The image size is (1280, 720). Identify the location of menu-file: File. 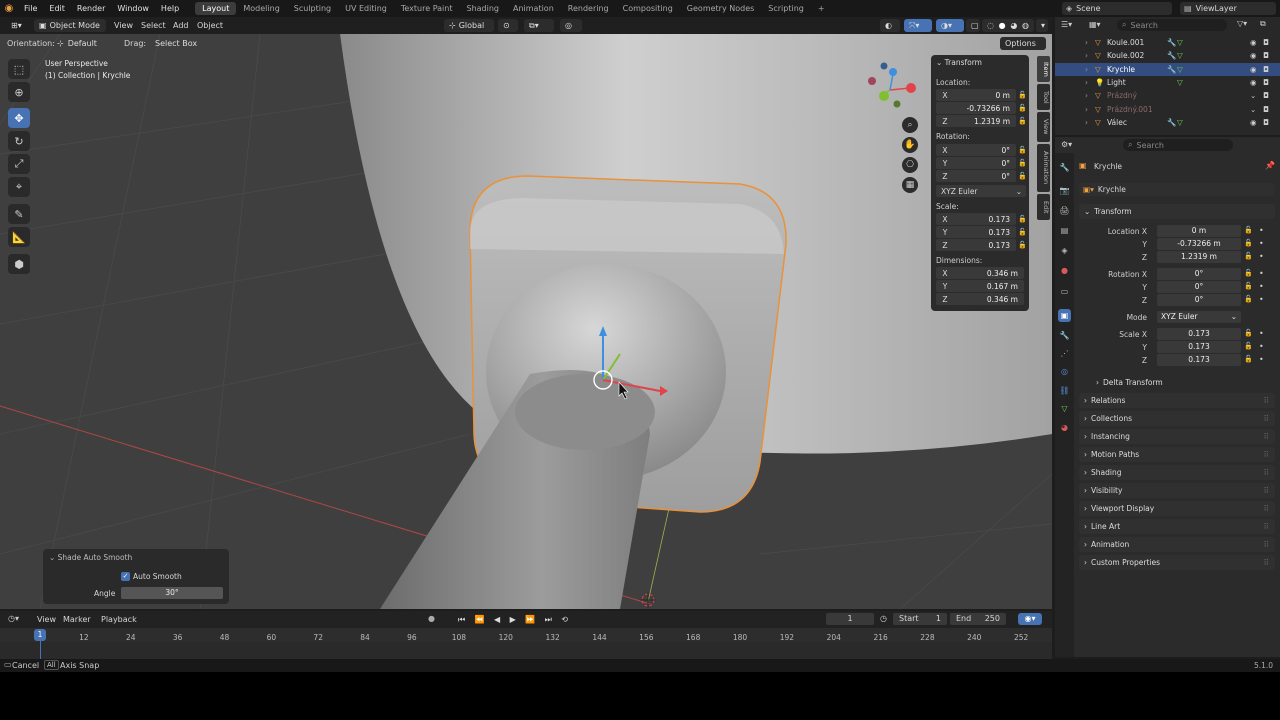
(30, 8).